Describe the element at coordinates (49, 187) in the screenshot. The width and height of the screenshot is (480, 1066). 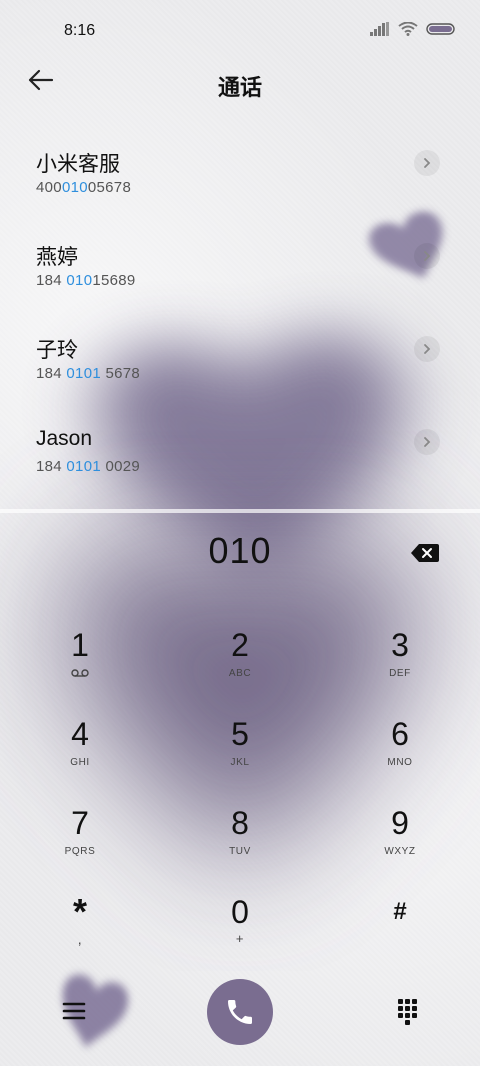
I see `number-prefix: 400` at that location.